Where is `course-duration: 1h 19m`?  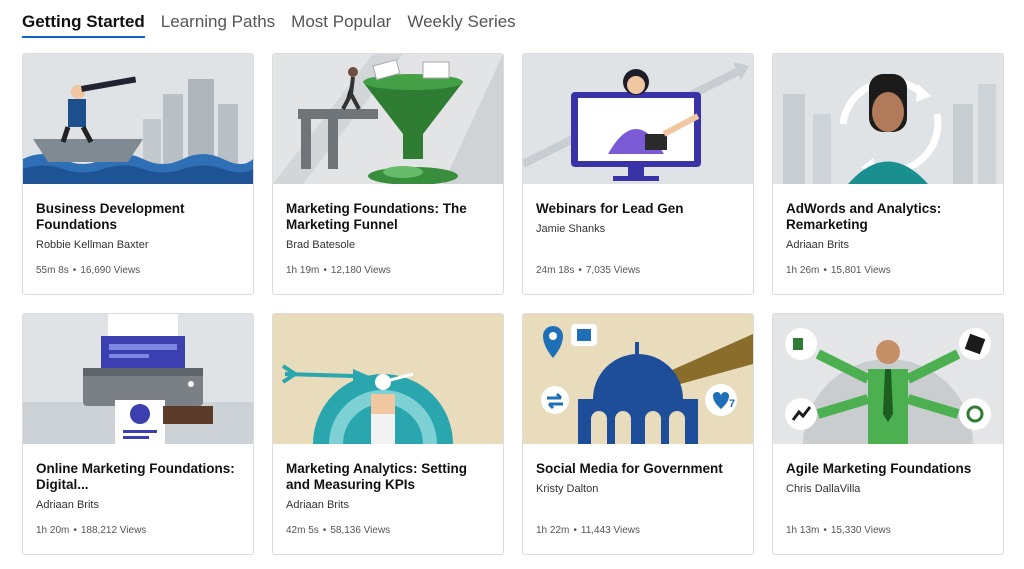 course-duration: 1h 19m is located at coordinates (303, 270).